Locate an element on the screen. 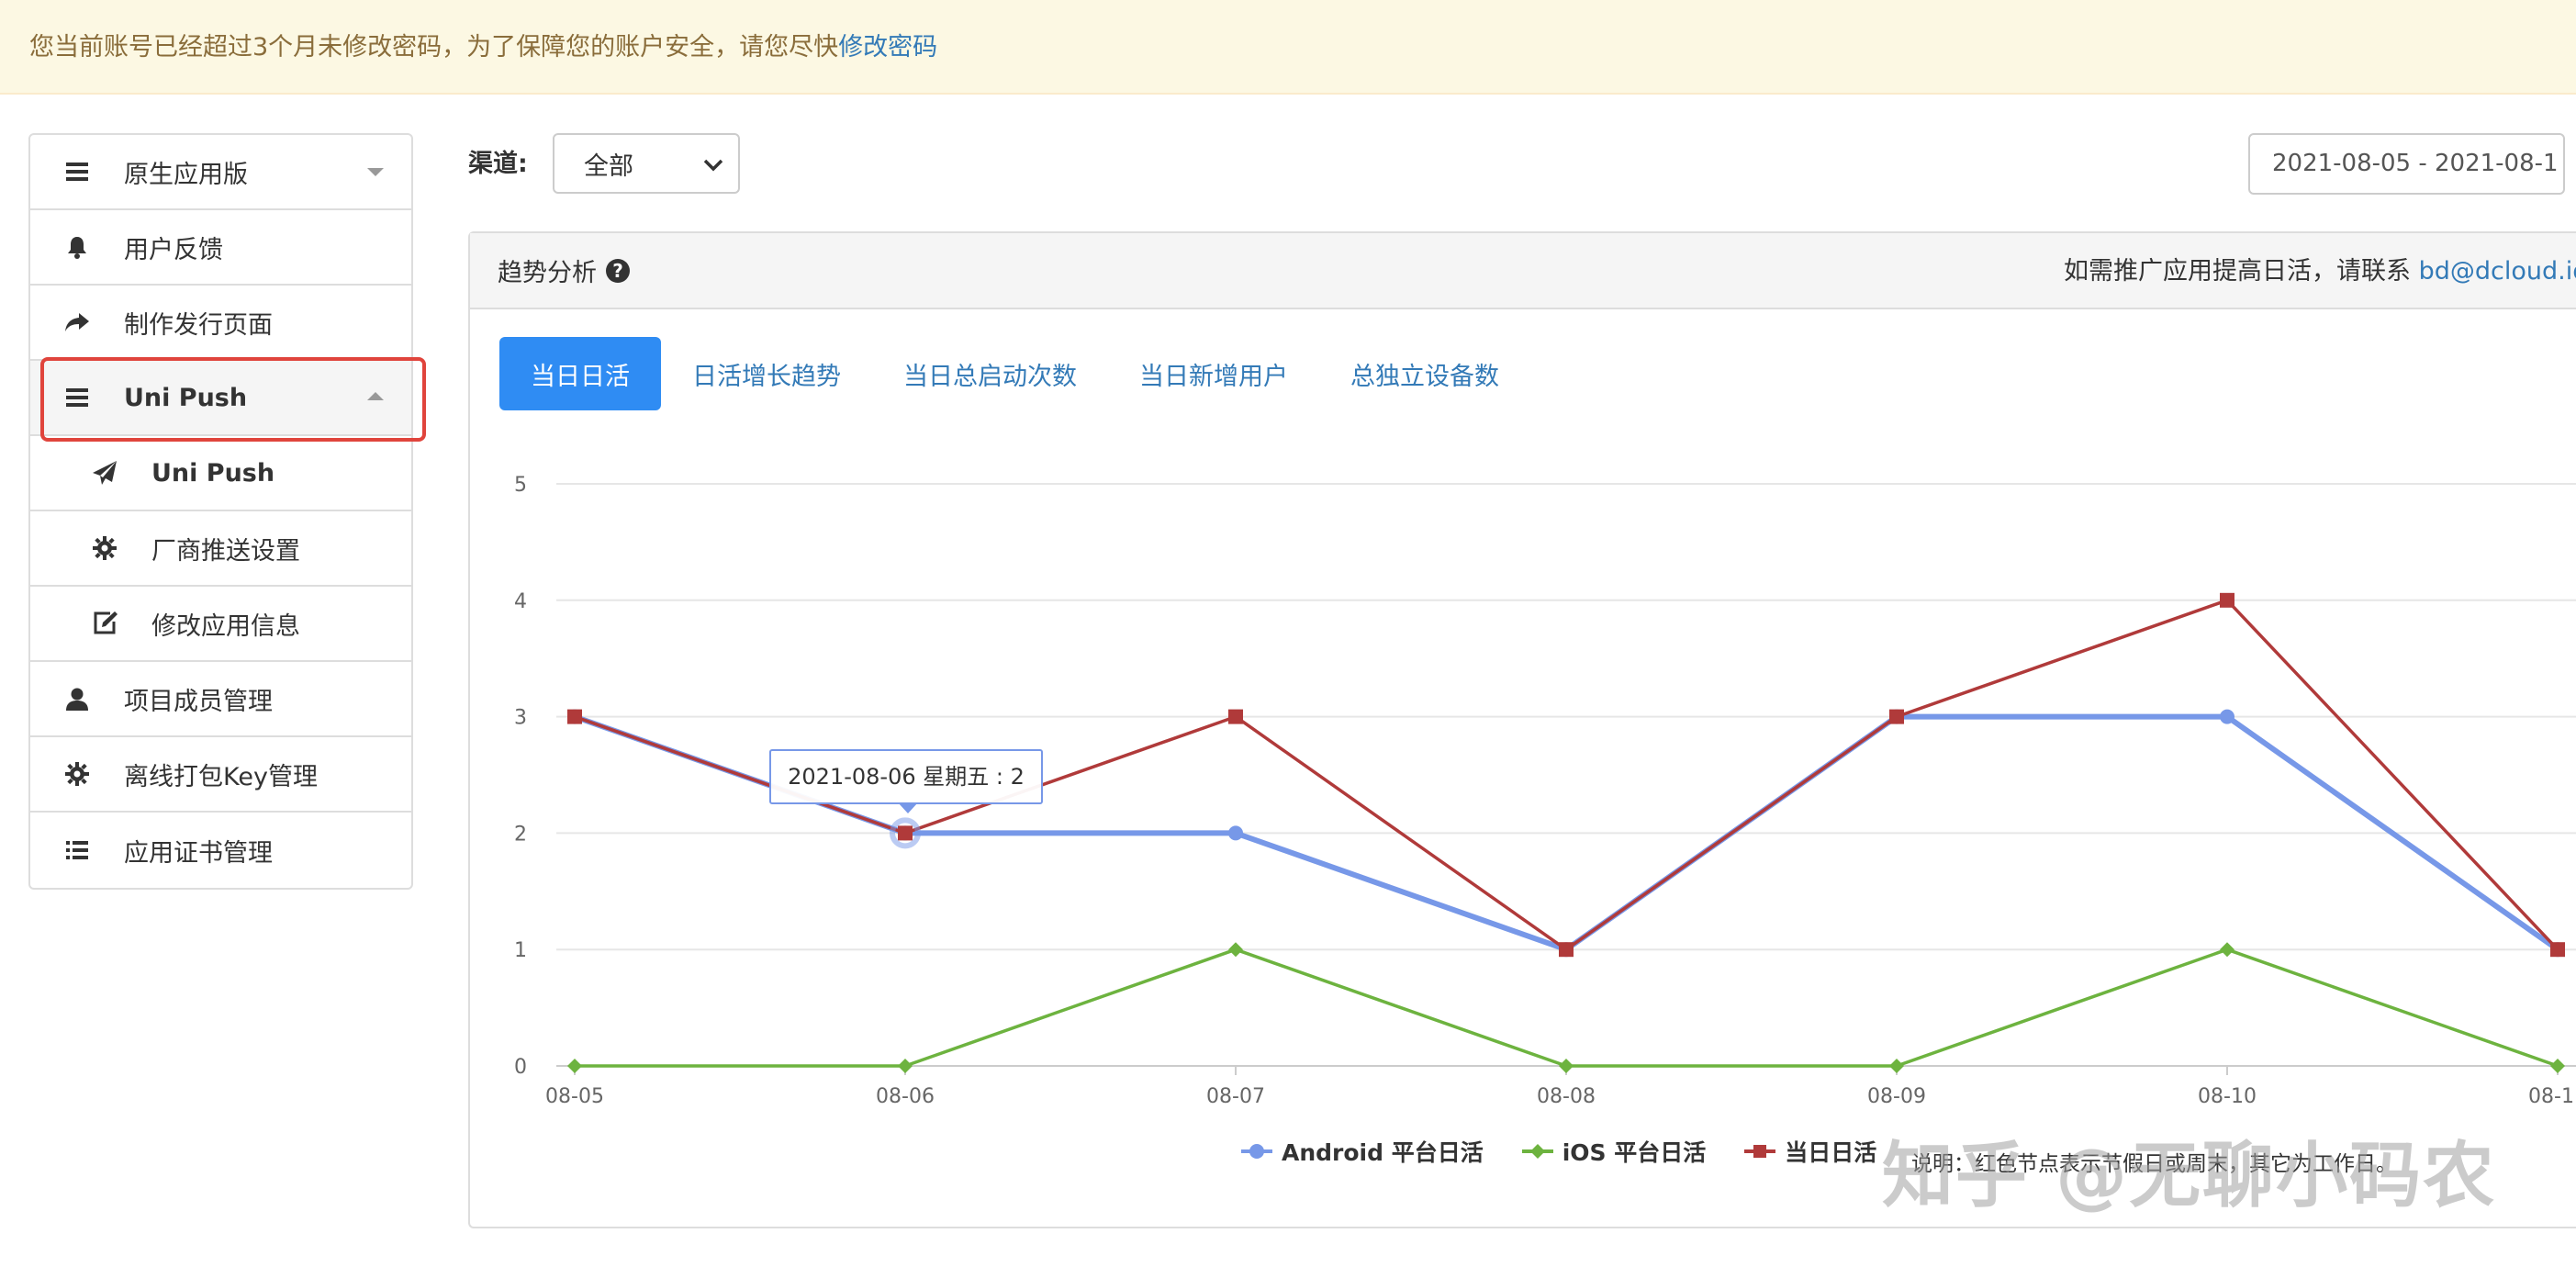 The width and height of the screenshot is (2576, 1267). sidebar-item-1: 用户反馈 is located at coordinates (220, 248).